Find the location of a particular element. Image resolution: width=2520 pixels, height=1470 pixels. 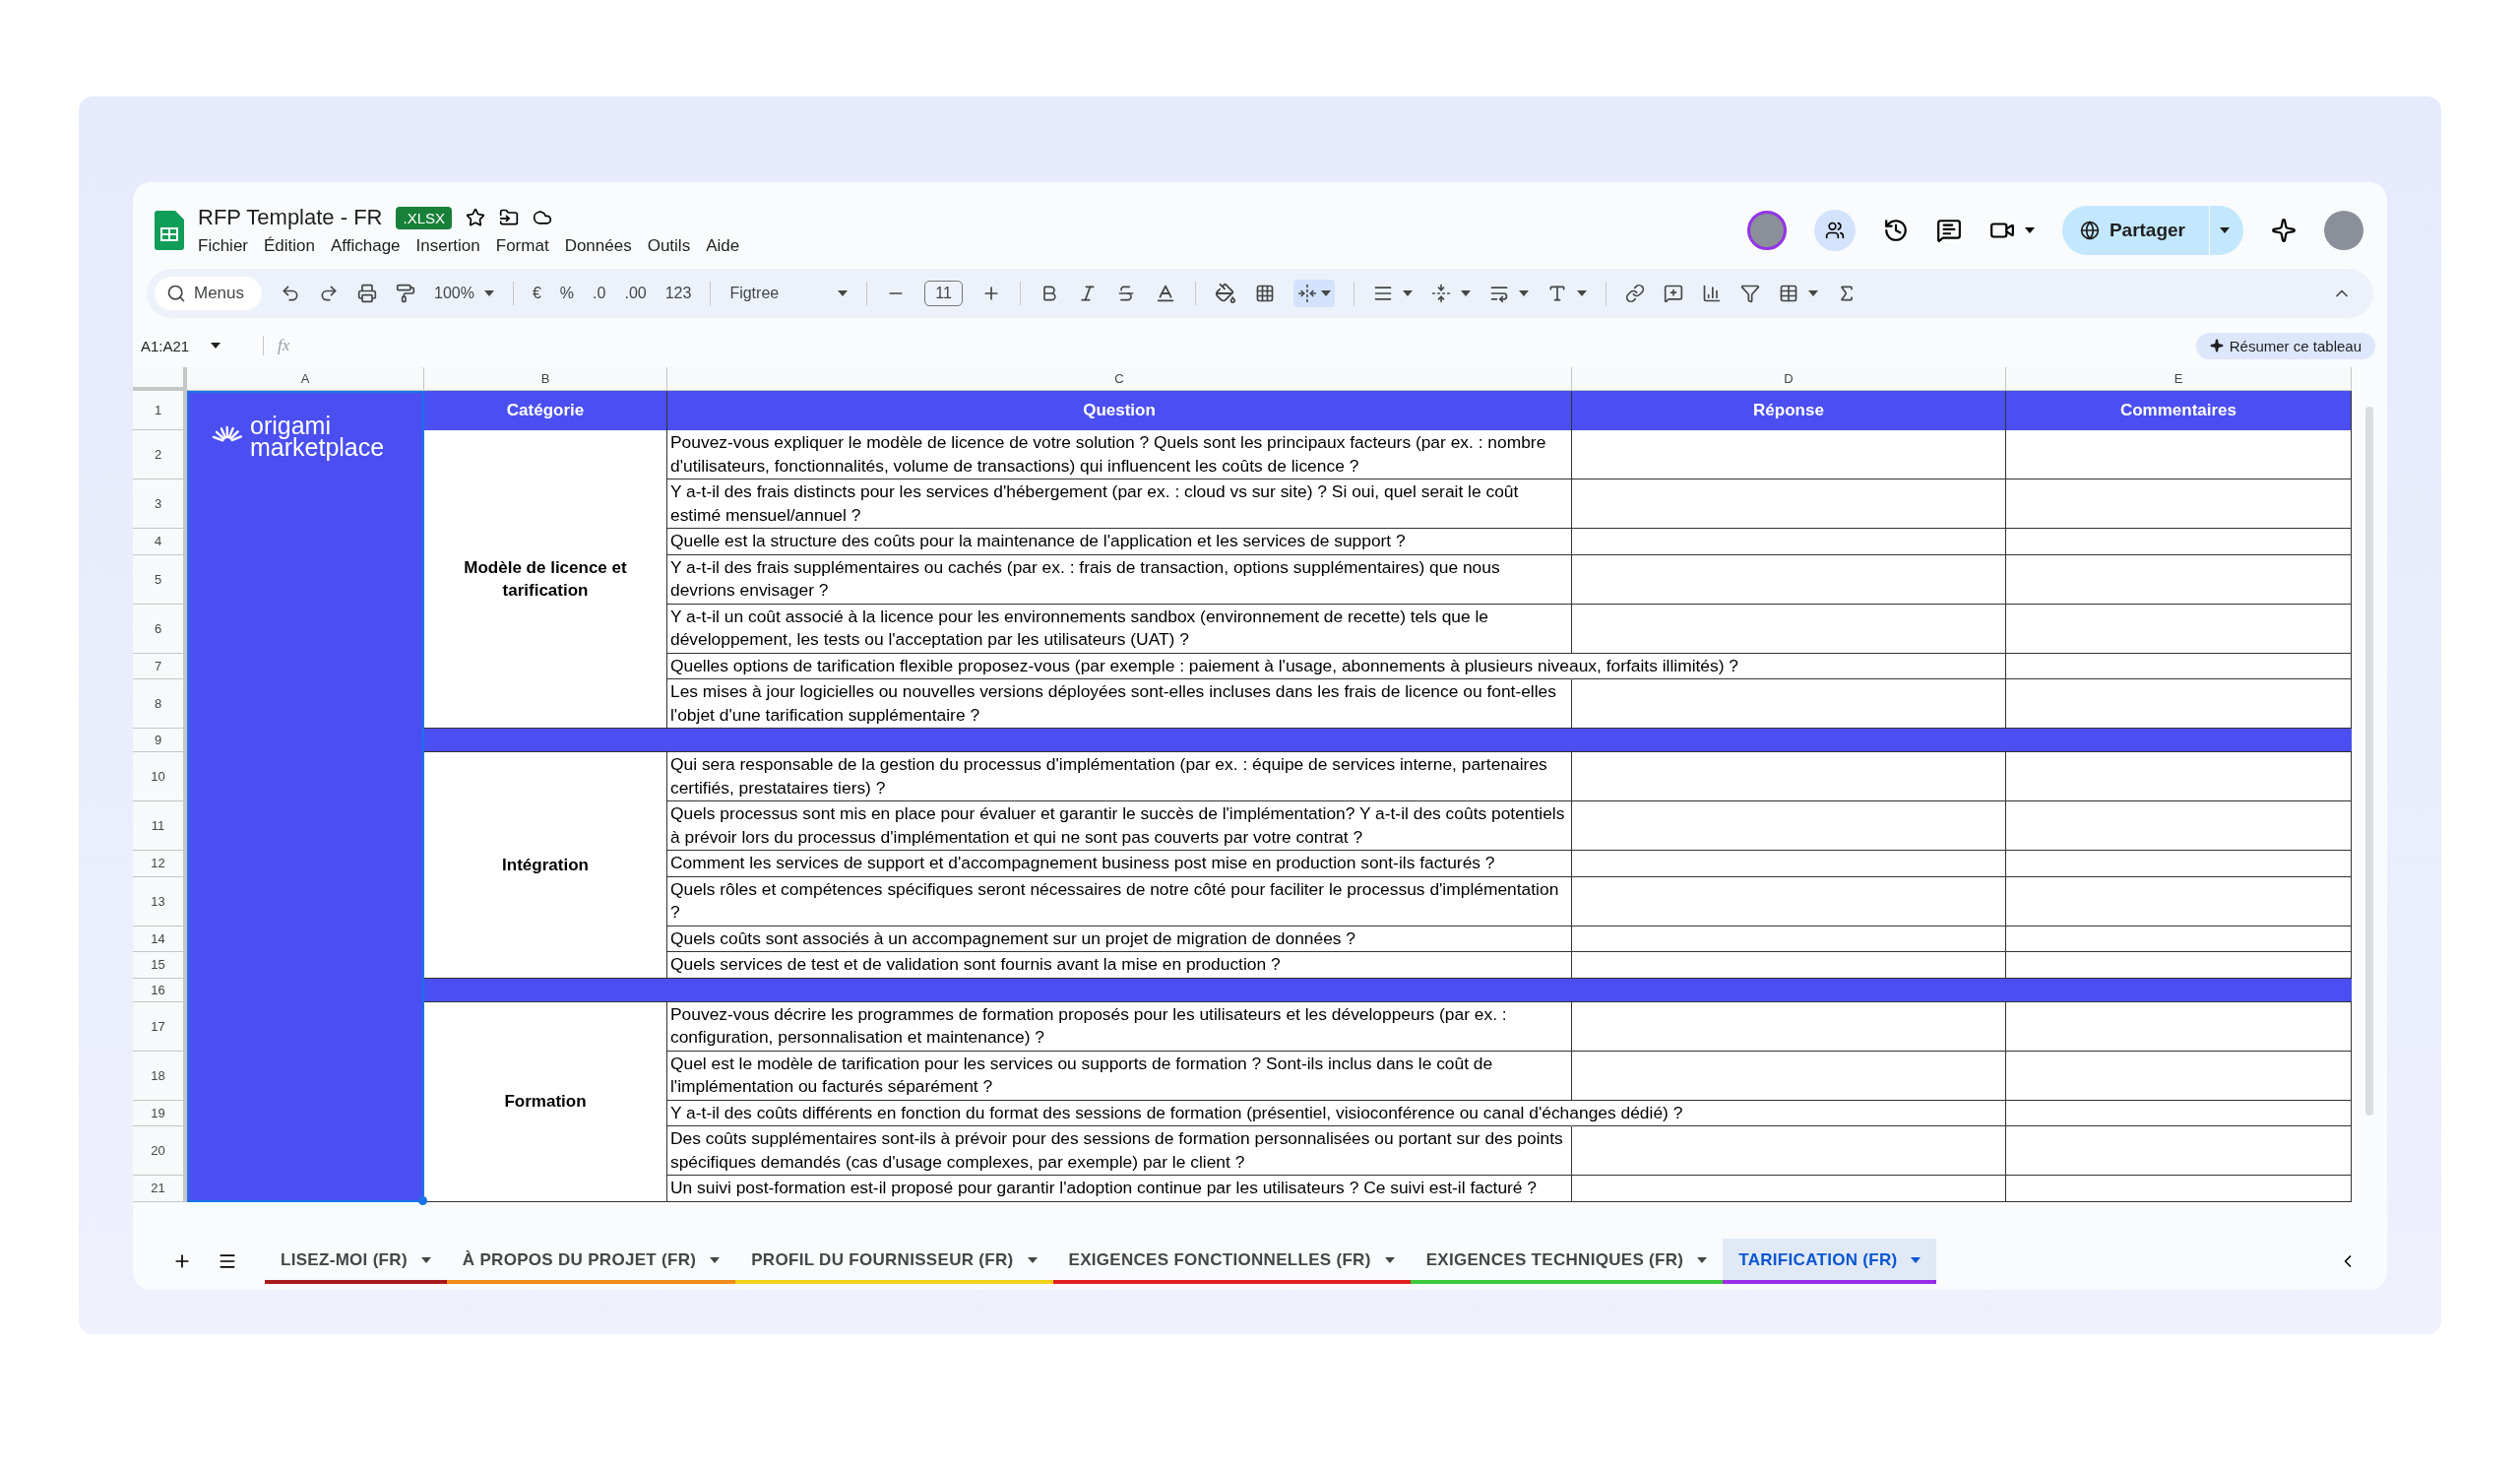

column-header: C is located at coordinates (1119, 379).